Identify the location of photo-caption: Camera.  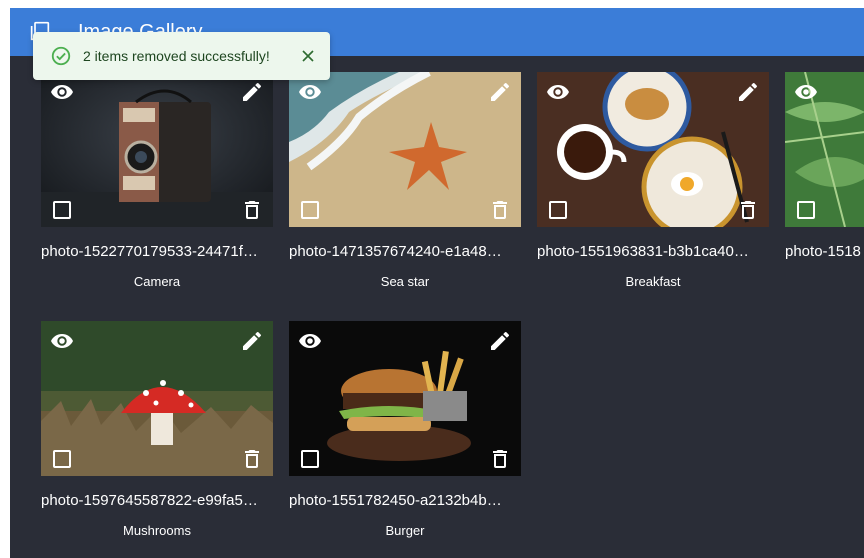
(157, 281).